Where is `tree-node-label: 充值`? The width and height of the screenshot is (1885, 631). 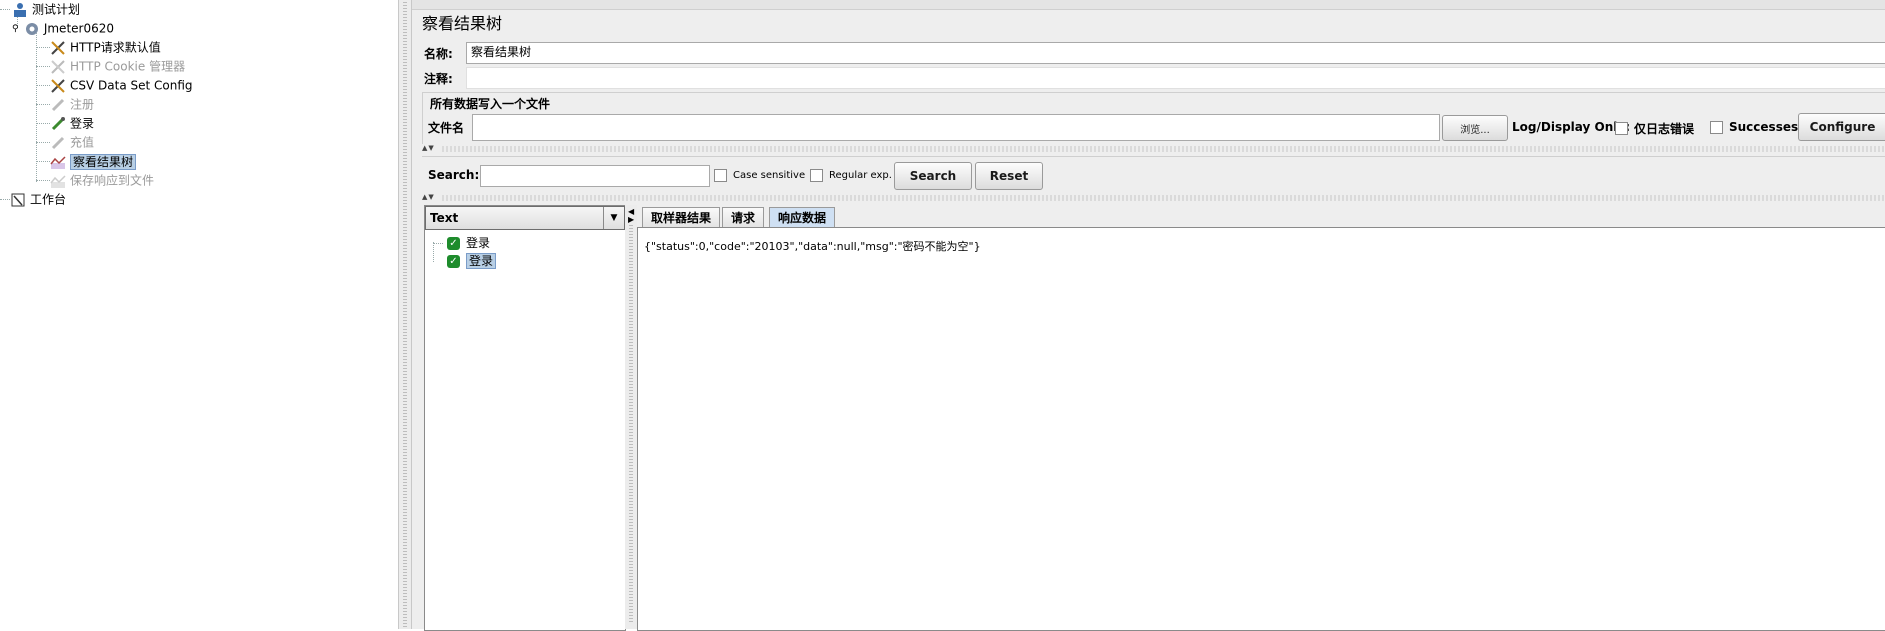 tree-node-label: 充值 is located at coordinates (82, 142).